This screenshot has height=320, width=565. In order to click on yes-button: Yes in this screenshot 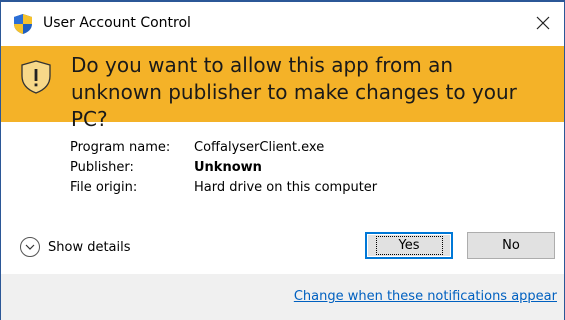, I will do `click(409, 245)`.